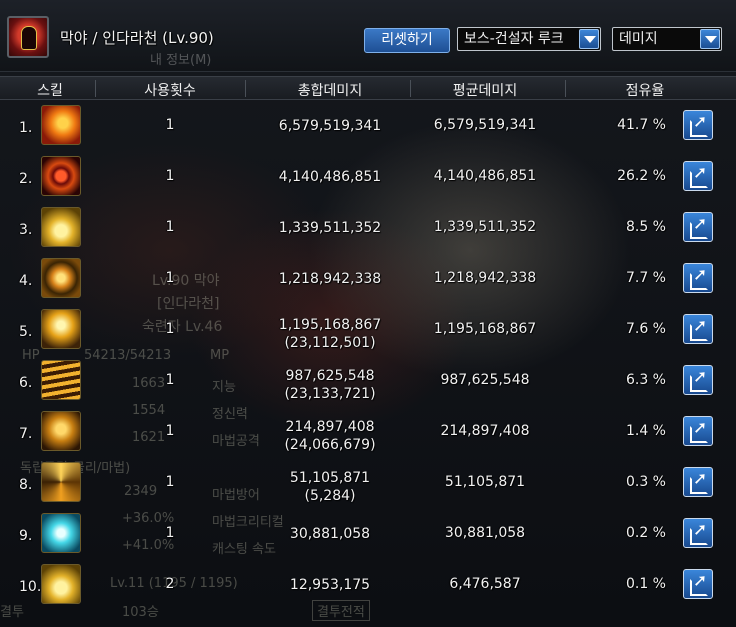 The image size is (736, 627). I want to click on boss-select: 보스-건설자 루크, so click(529, 39).